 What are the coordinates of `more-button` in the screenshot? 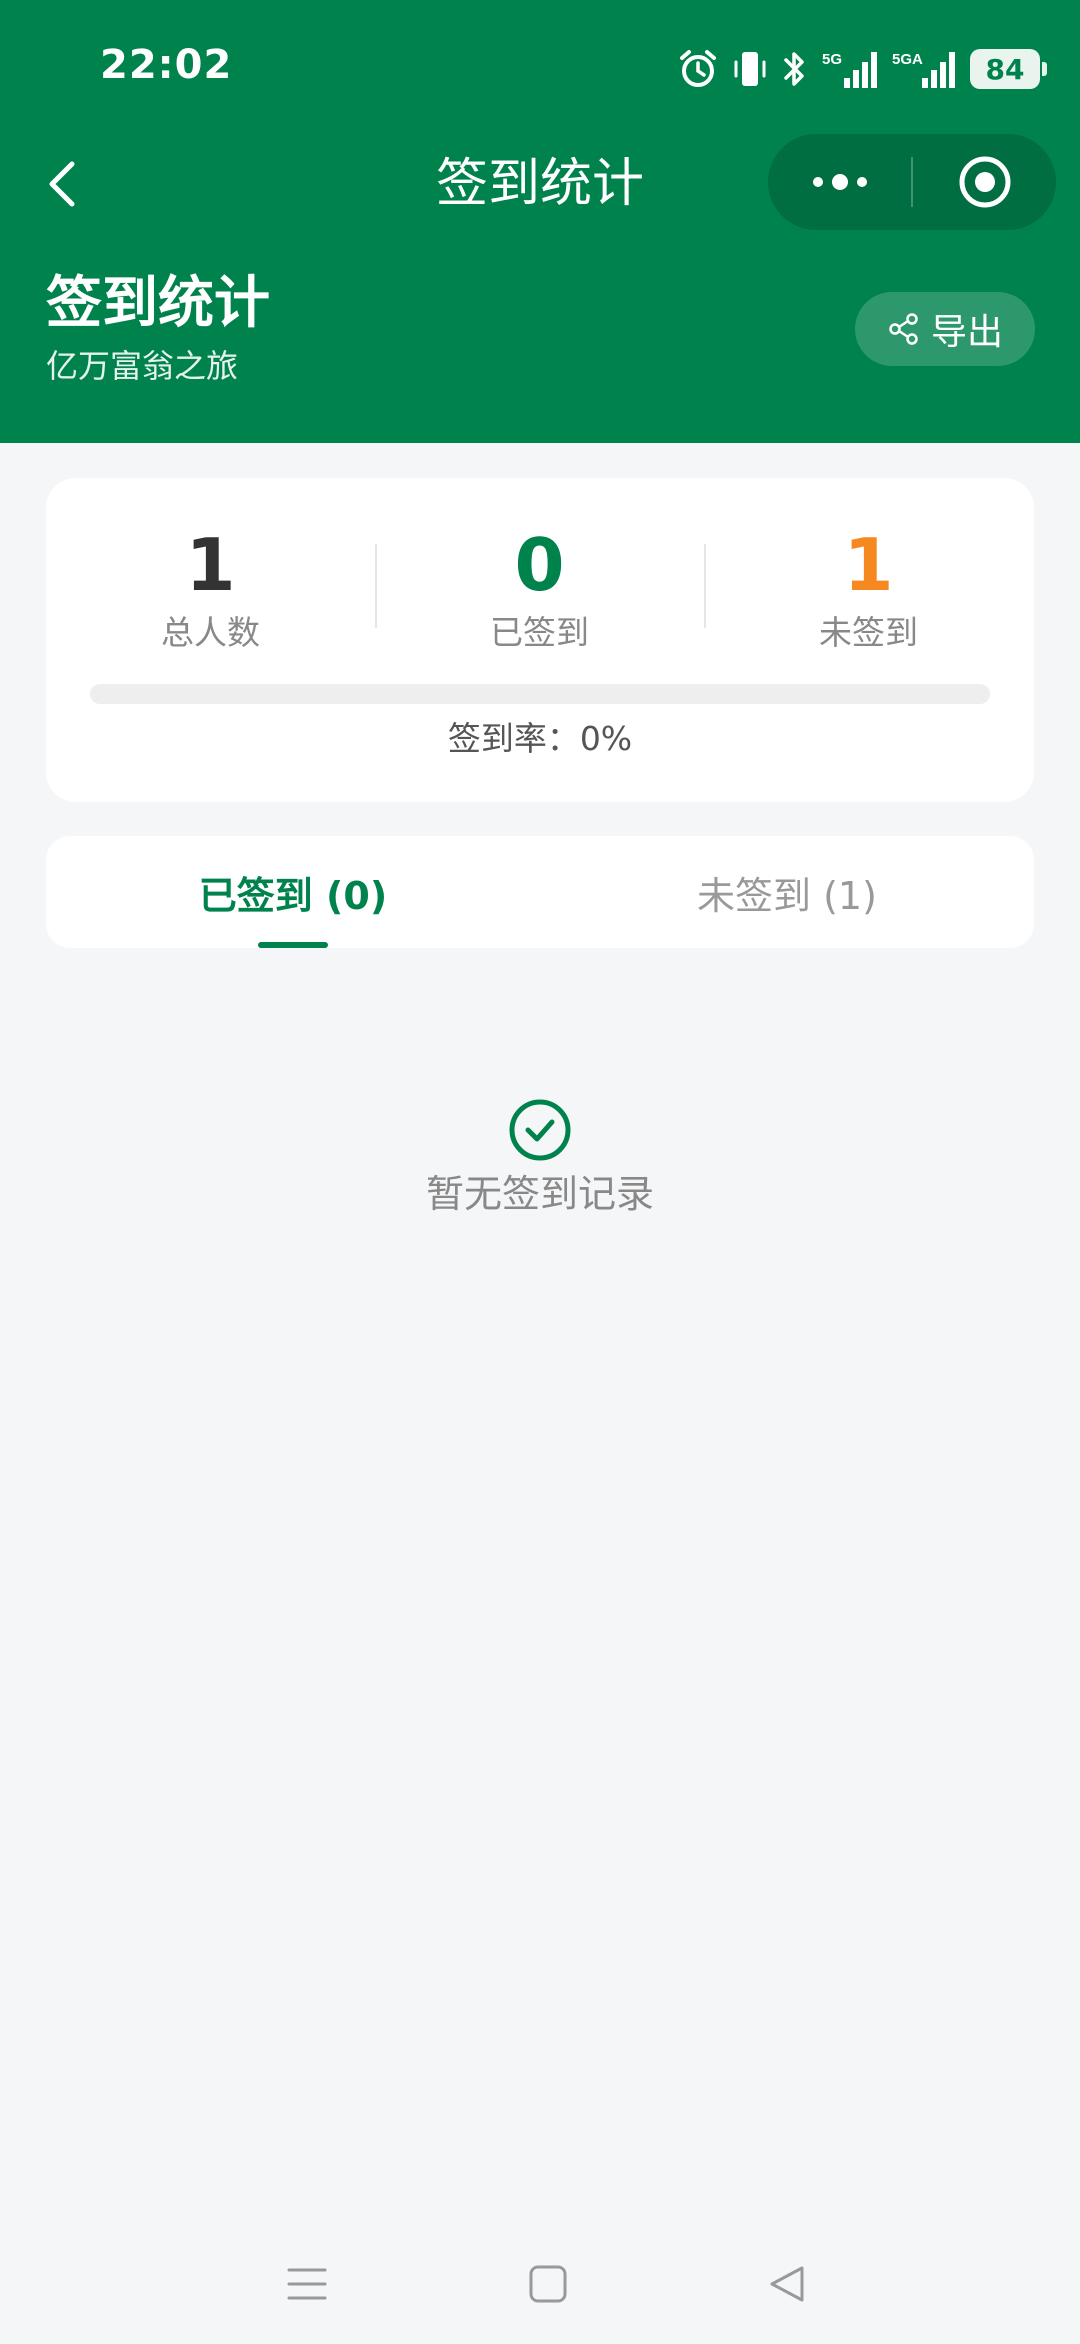 It's located at (839, 182).